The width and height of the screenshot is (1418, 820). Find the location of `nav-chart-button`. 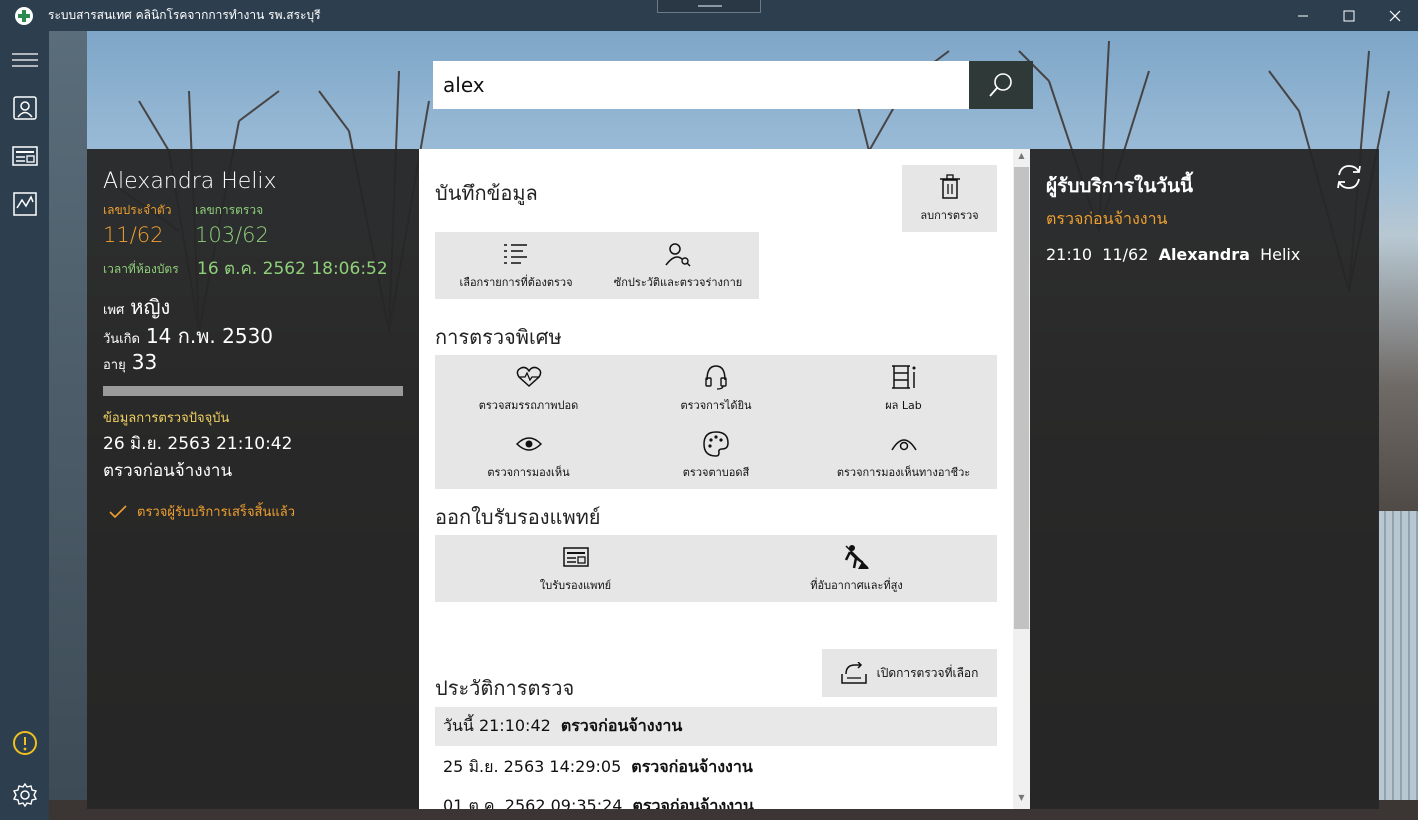

nav-chart-button is located at coordinates (24, 204).